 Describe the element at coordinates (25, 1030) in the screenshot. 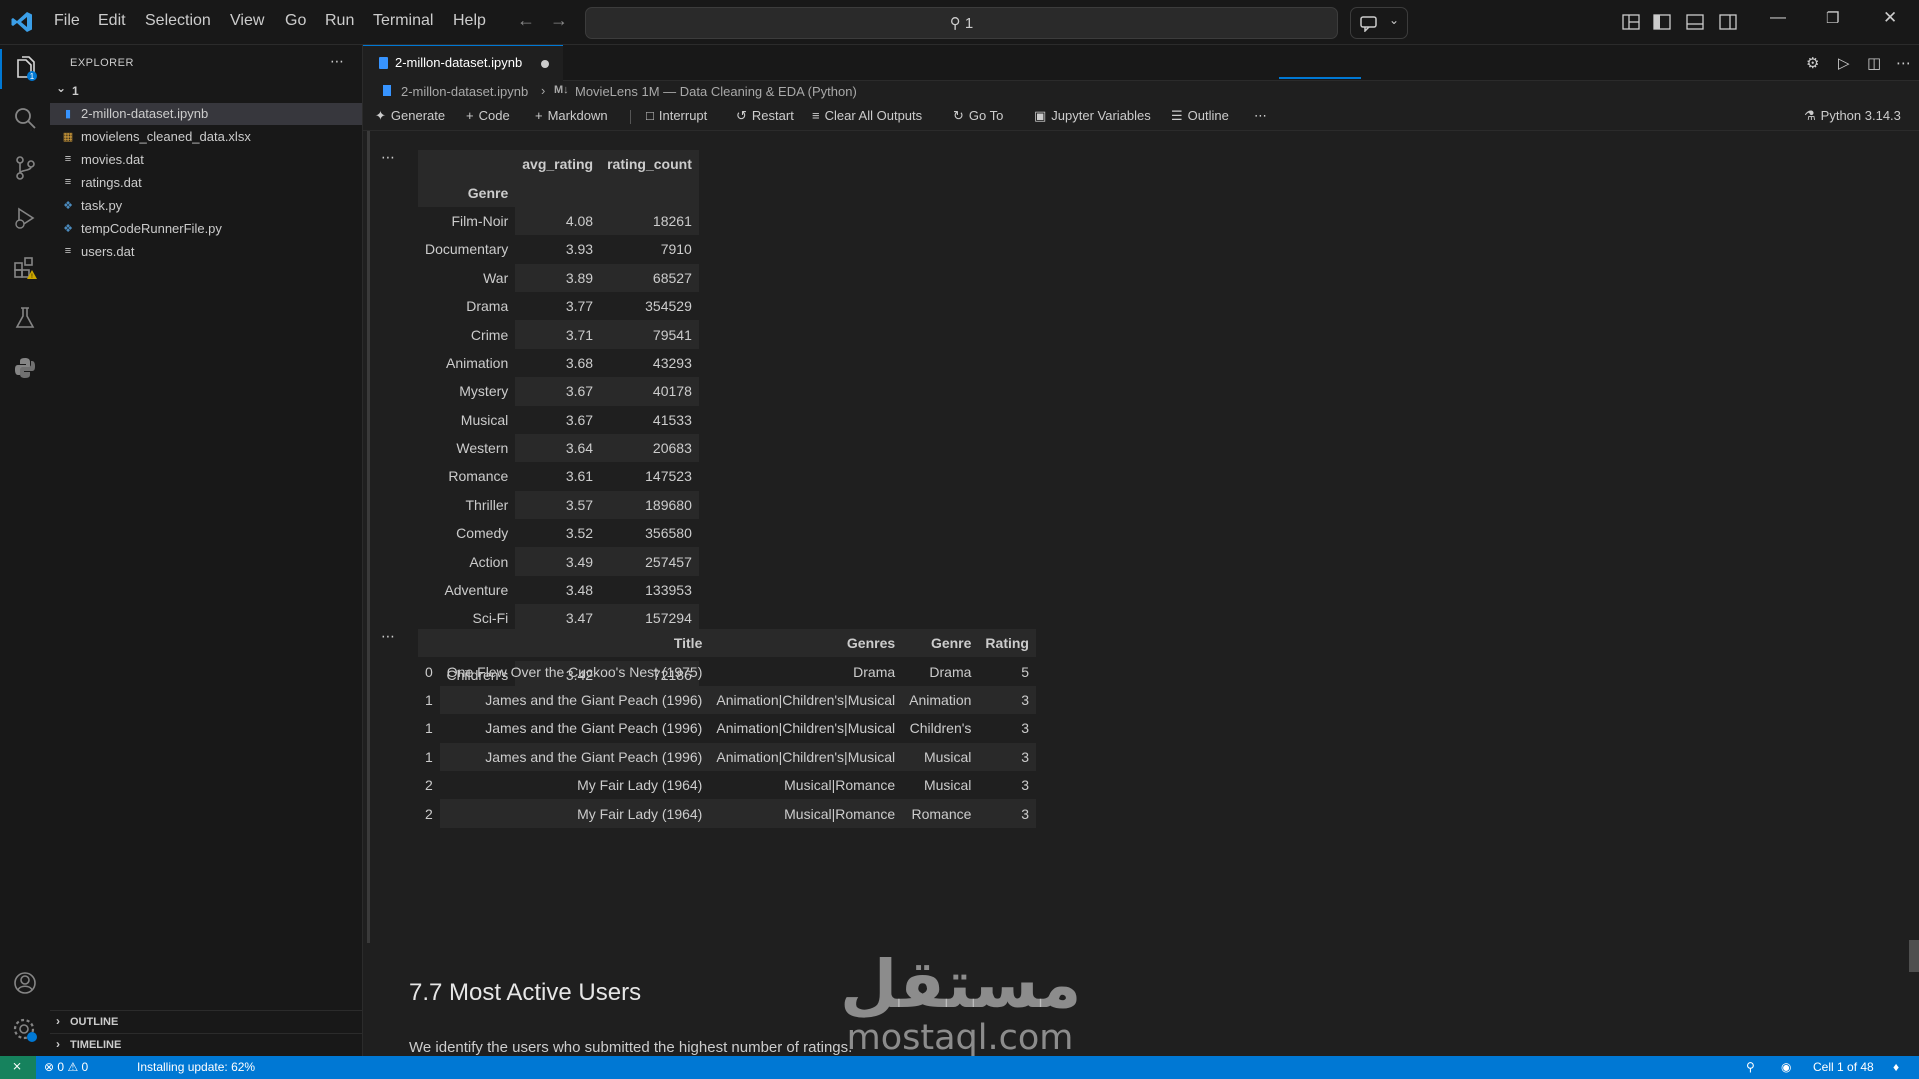

I see `manage-gear-icon` at that location.